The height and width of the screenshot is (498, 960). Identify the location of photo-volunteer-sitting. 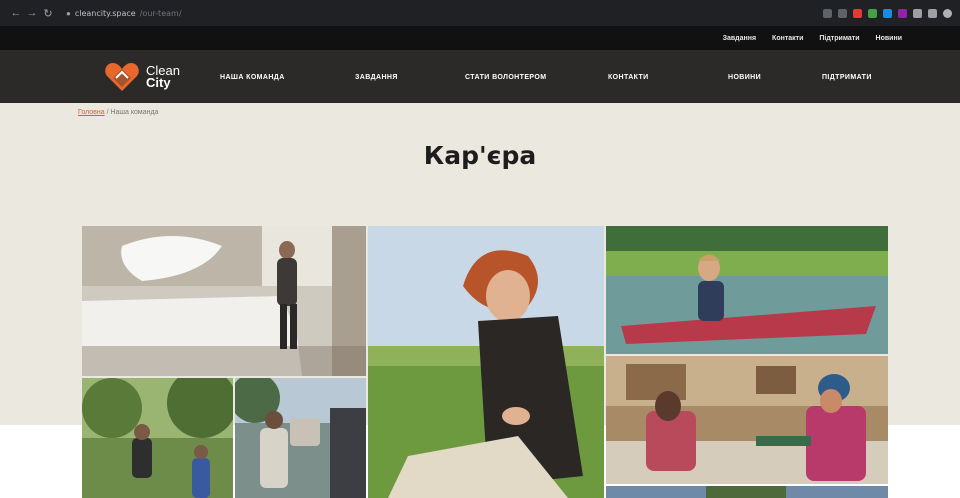
(486, 362).